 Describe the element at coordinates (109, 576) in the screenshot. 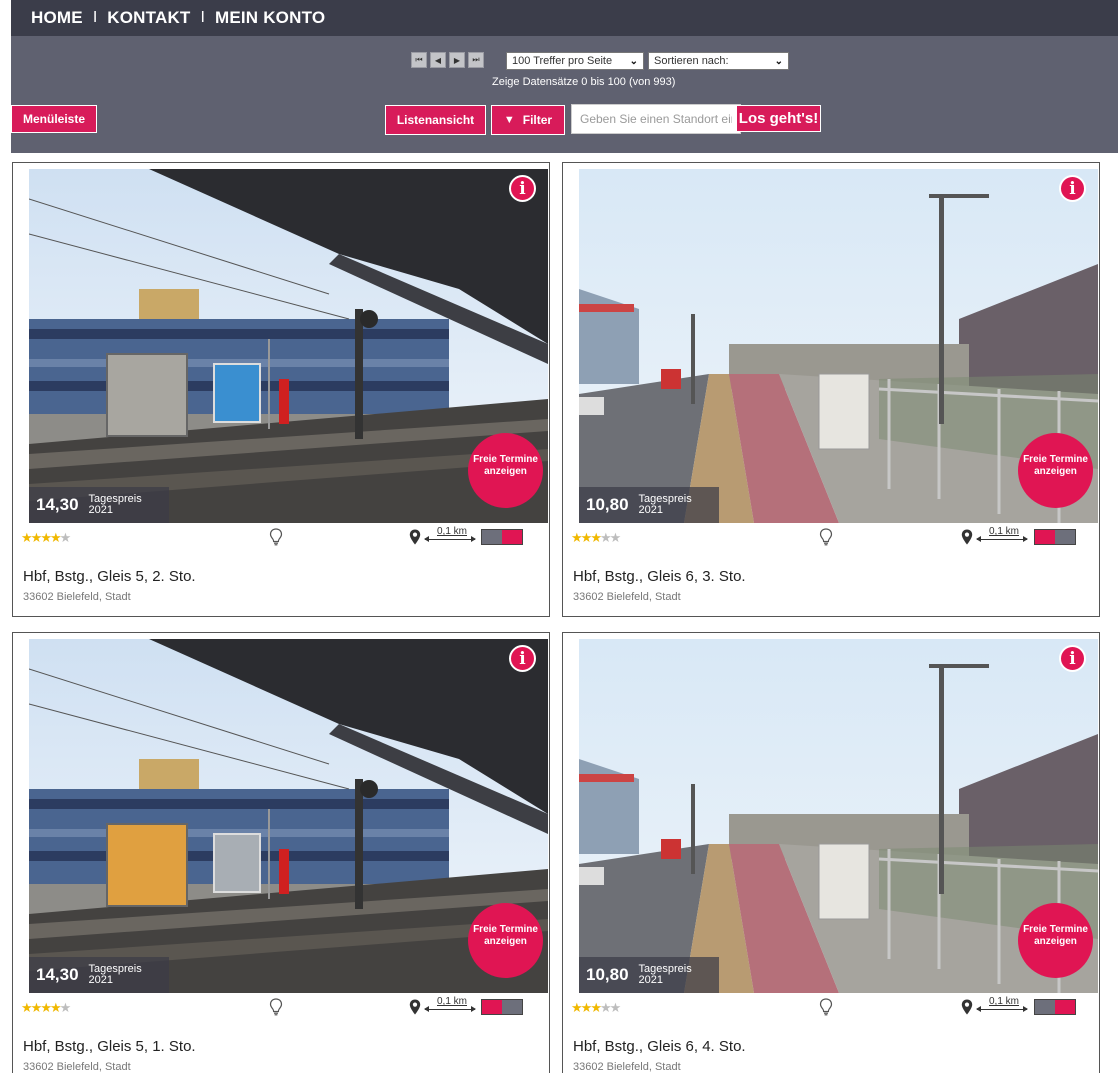

I see `card-title: Hbf, Bstg., Gleis 5, 2. Sto.` at that location.